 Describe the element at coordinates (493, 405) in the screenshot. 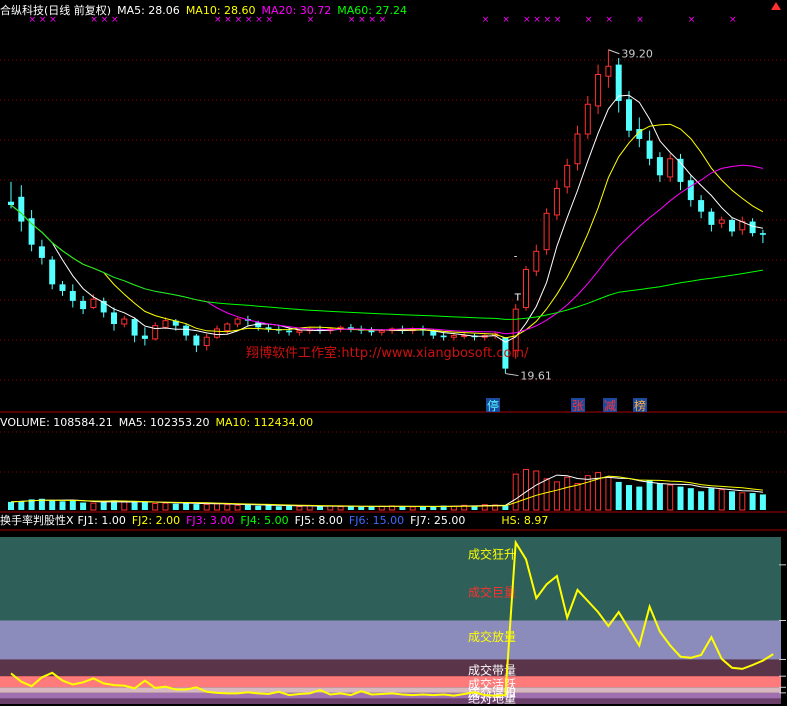

I see `badge-suspend: 停` at that location.